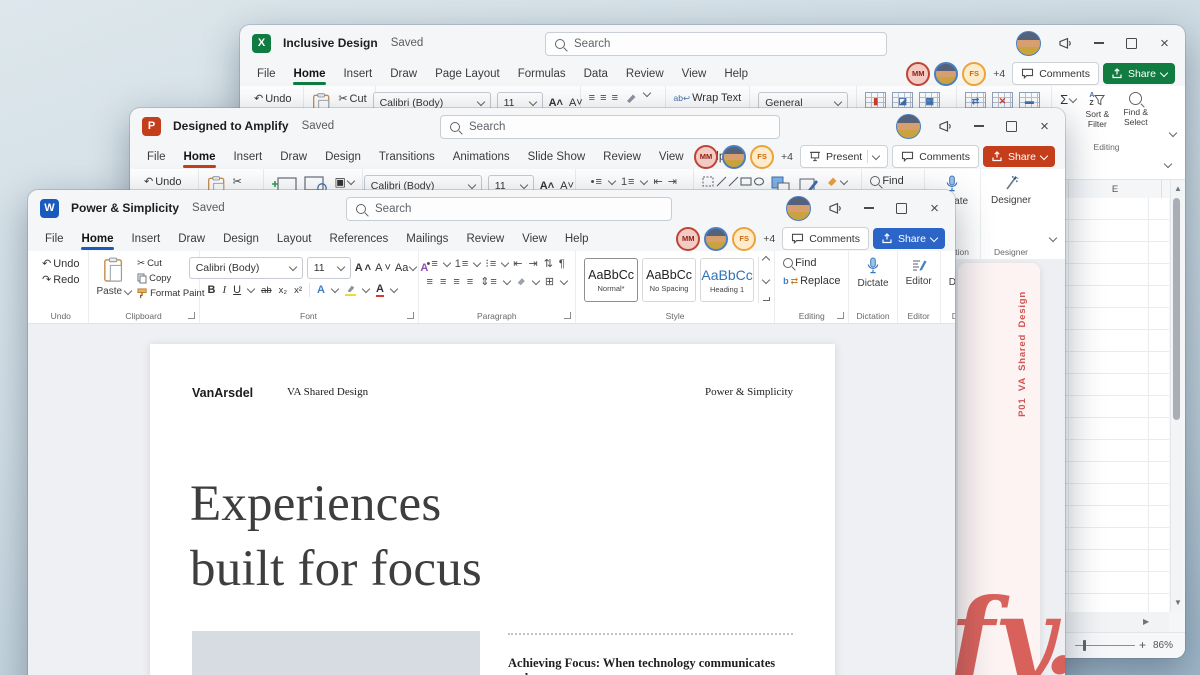 The width and height of the screenshot is (1200, 675). Describe the element at coordinates (358, 238) in the screenshot. I see `tab-references: References` at that location.